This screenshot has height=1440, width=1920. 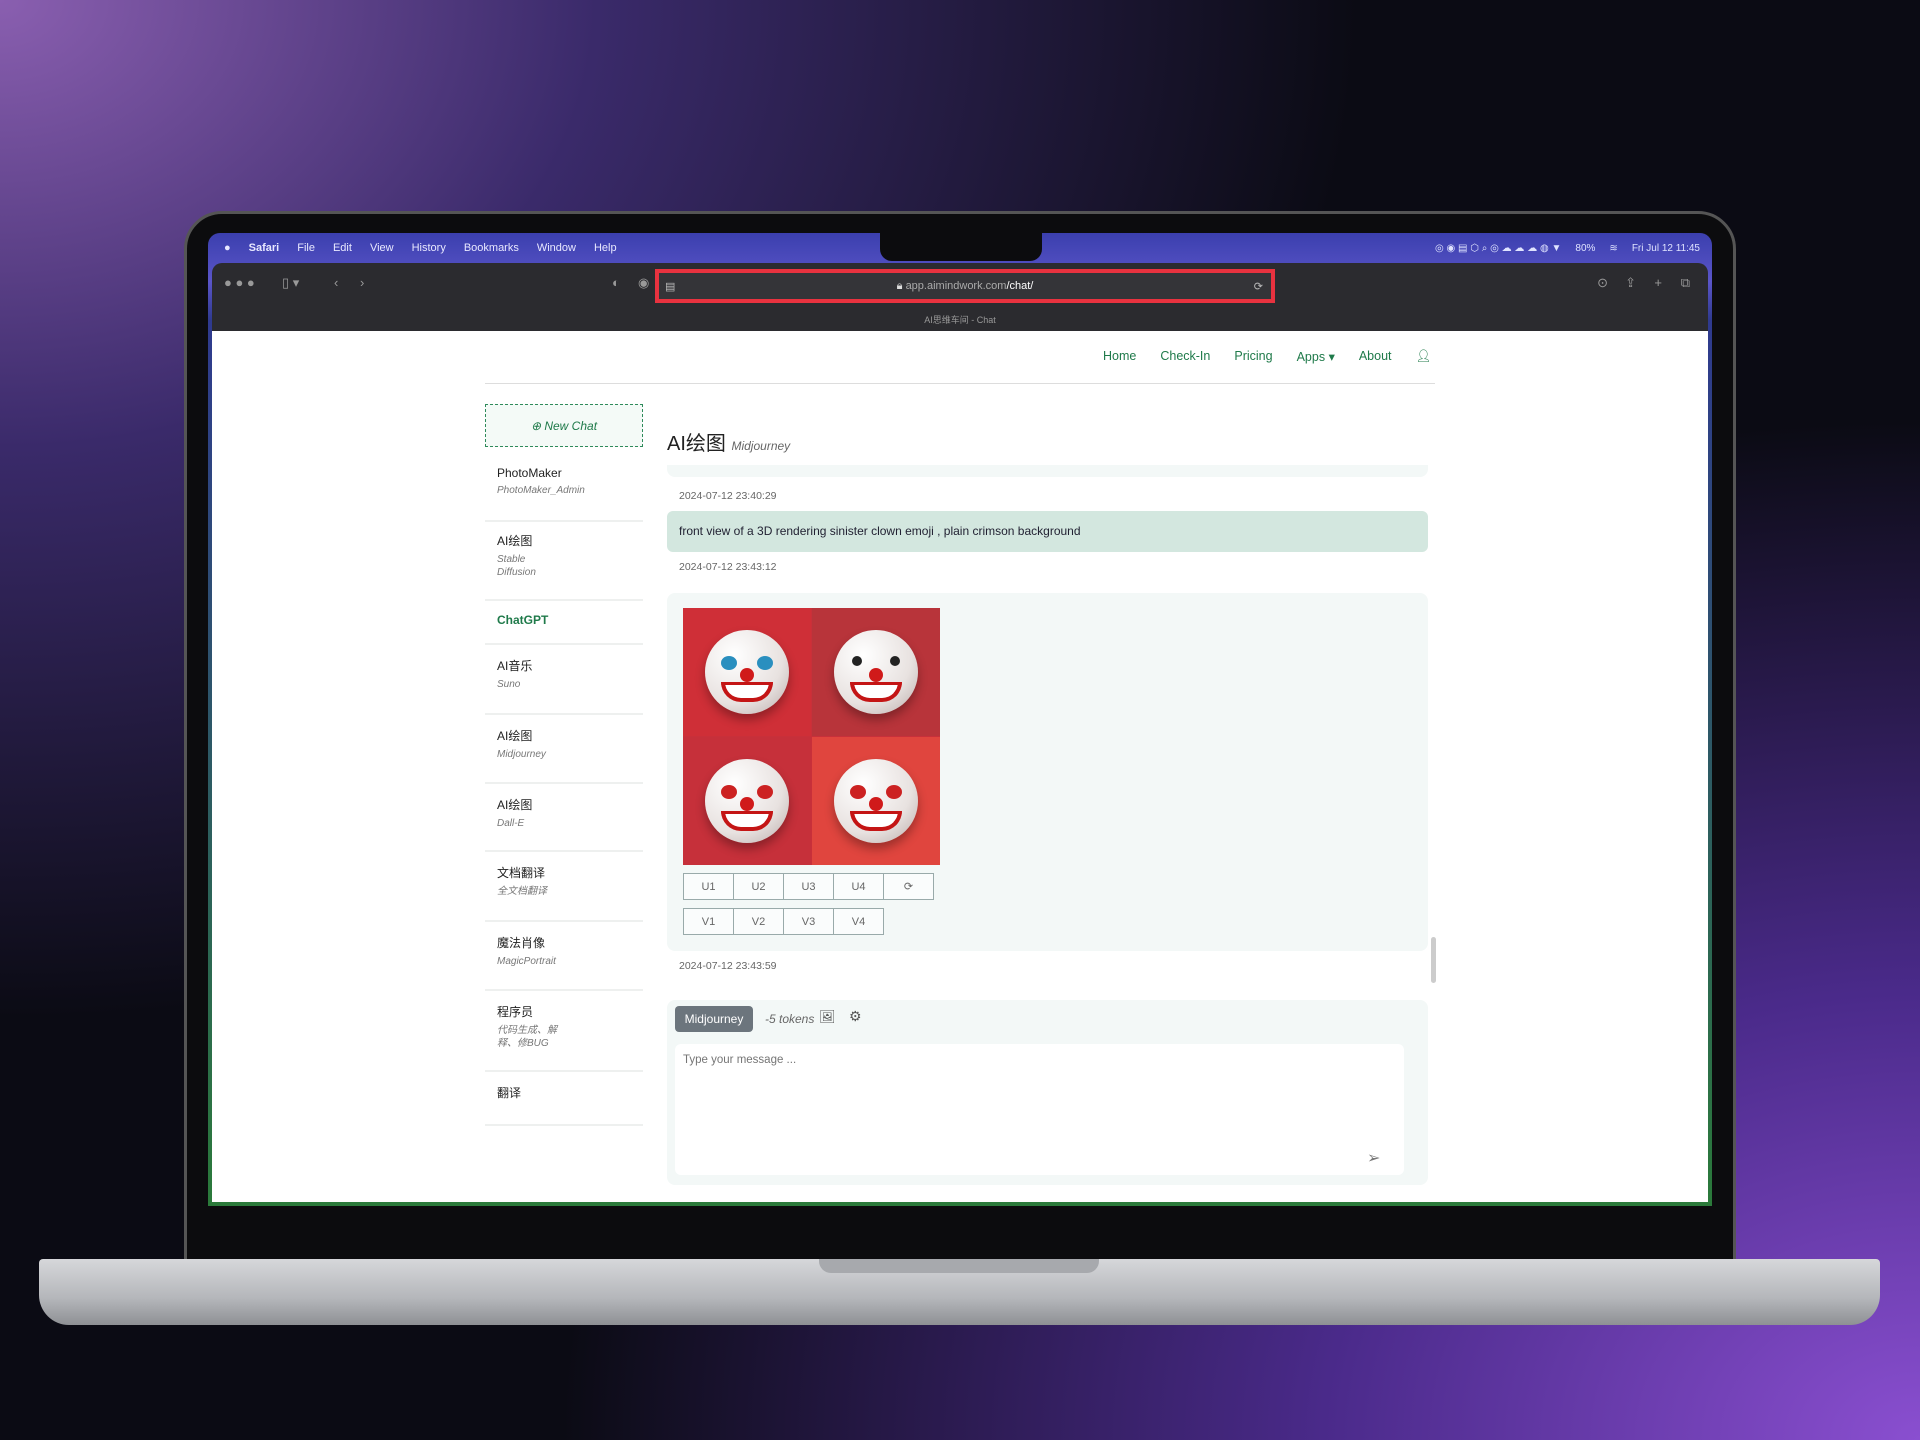 I want to click on sidebar-item: AI绘图 Dall-E, so click(x=564, y=818).